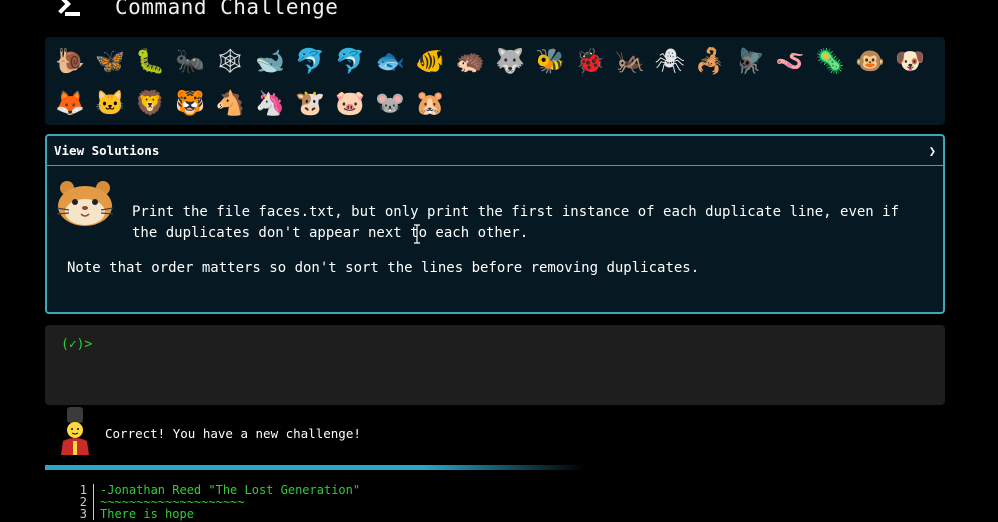 Image resolution: width=998 pixels, height=522 pixels. What do you see at coordinates (67, 9) in the screenshot?
I see `terminal-icon` at bounding box center [67, 9].